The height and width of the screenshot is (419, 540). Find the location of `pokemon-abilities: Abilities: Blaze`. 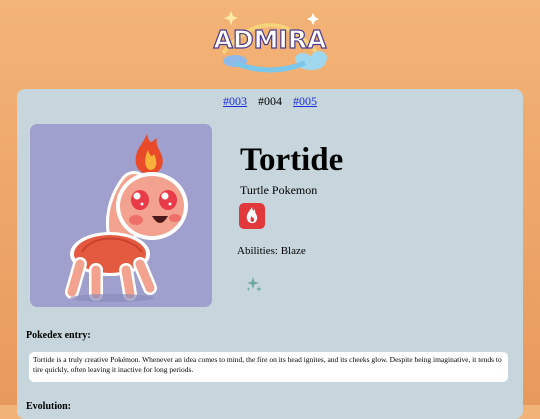

pokemon-abilities: Abilities: Blaze is located at coordinates (271, 251).